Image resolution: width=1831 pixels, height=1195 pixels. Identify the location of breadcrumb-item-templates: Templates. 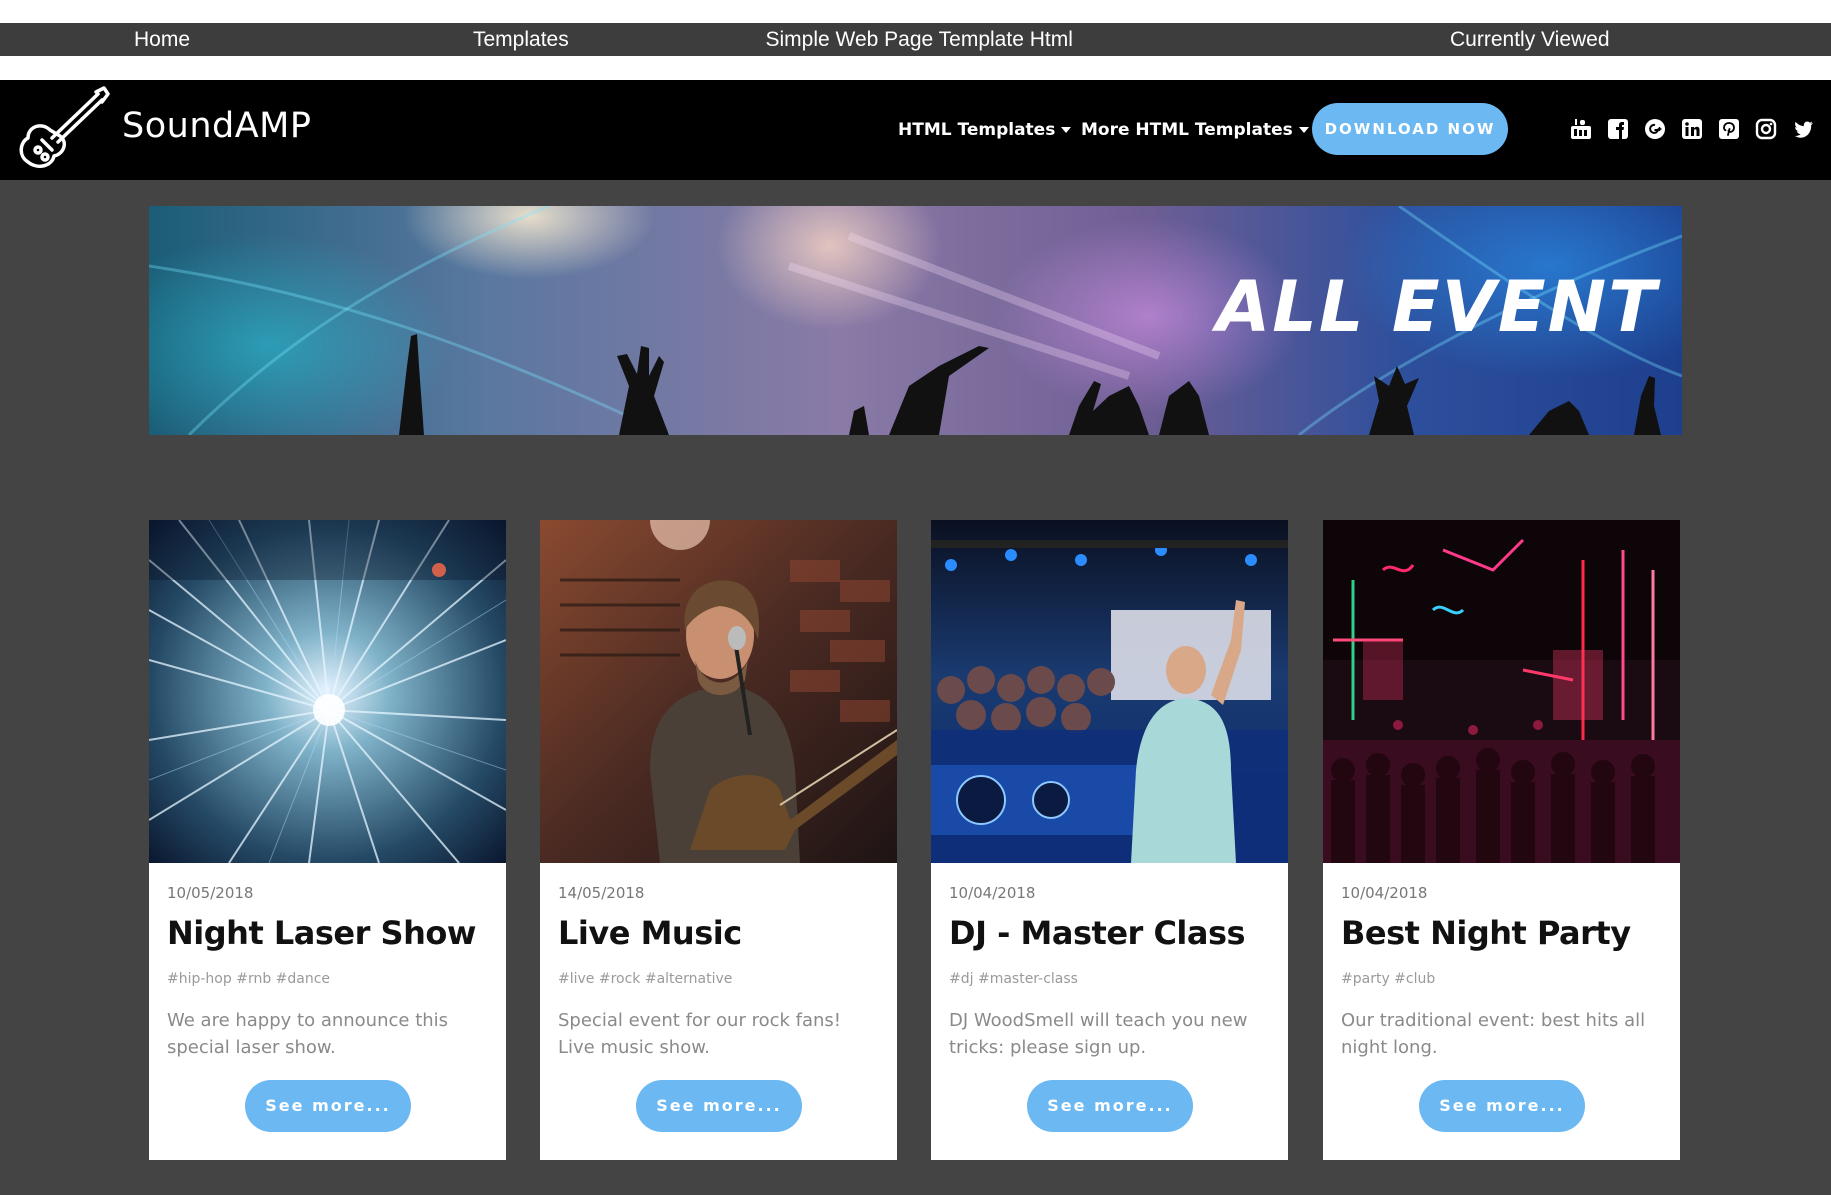
(521, 39).